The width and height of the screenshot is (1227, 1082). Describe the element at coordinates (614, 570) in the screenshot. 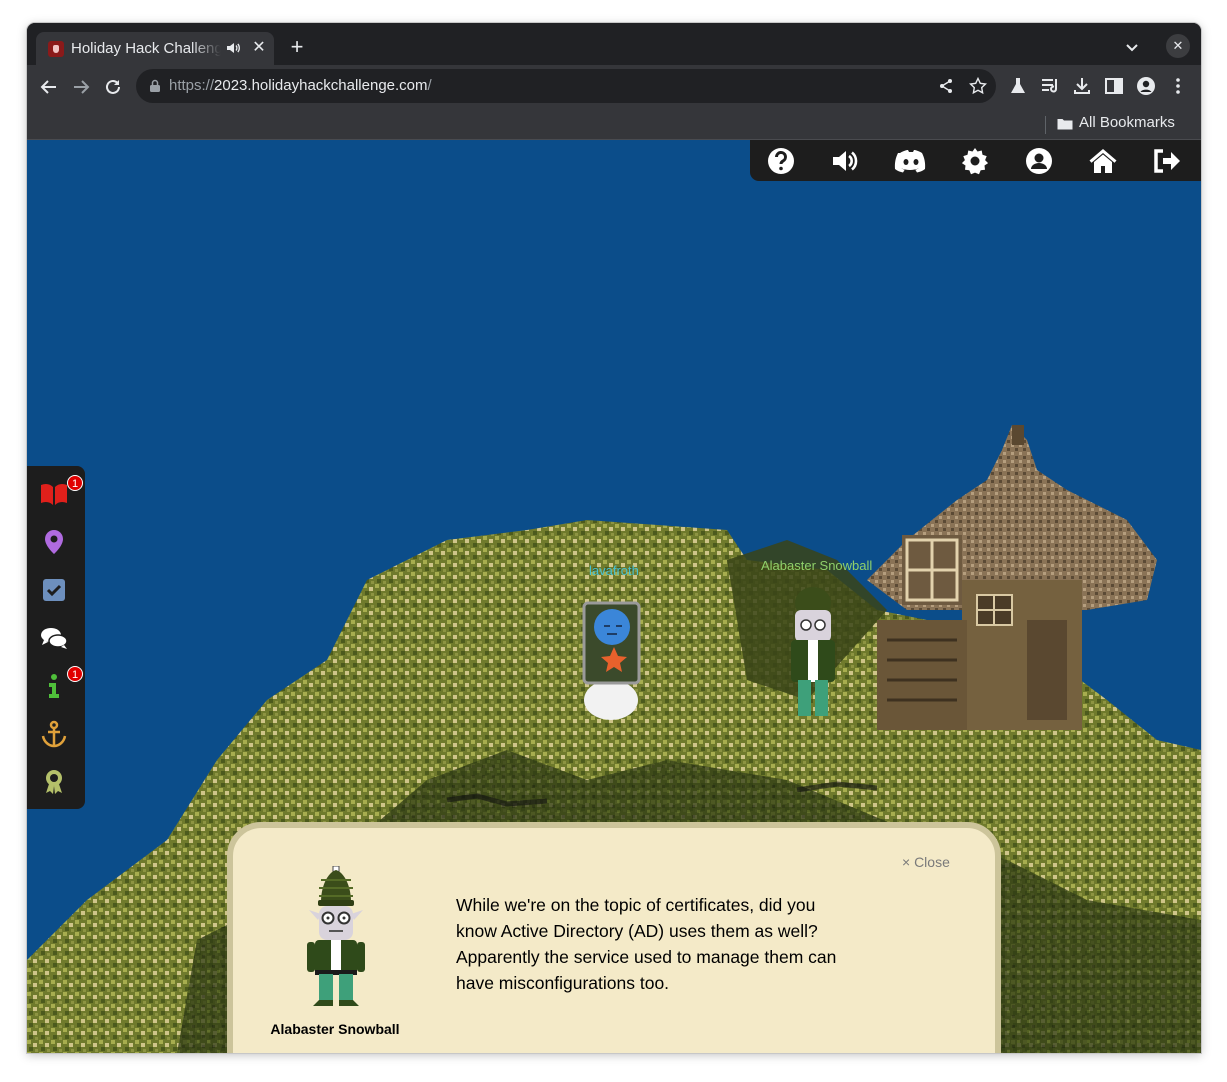

I see `player-name-label: lavafroth` at that location.